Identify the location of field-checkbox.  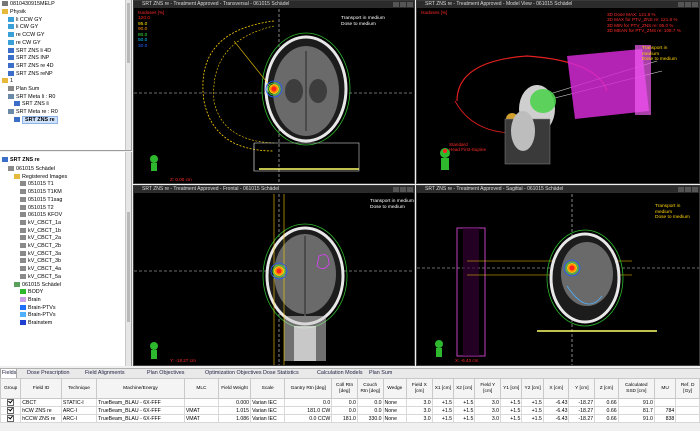
(11, 418).